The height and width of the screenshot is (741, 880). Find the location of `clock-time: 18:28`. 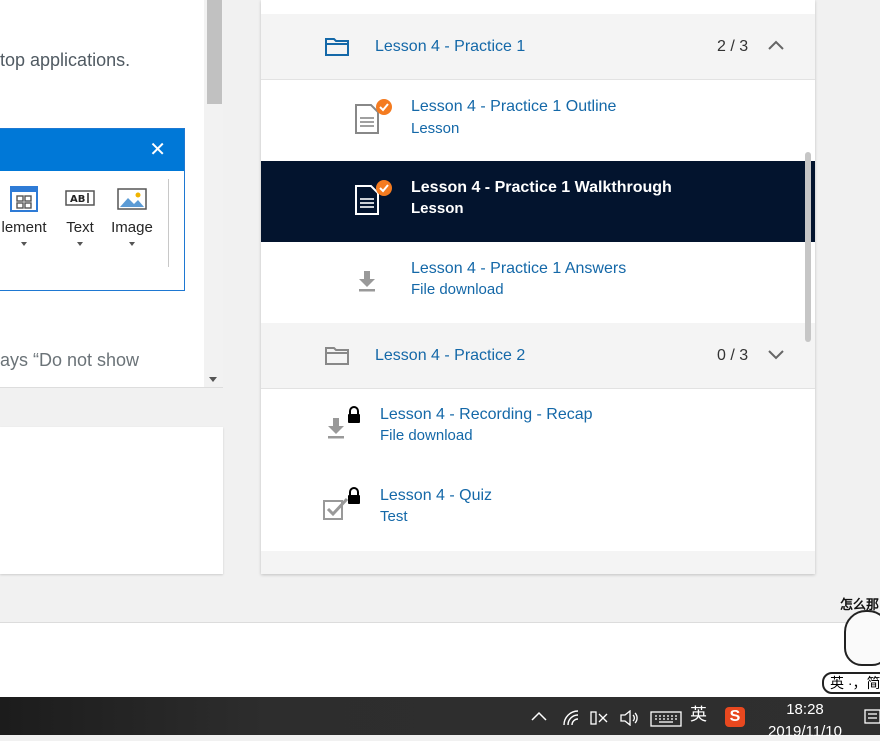

clock-time: 18:28 is located at coordinates (805, 709).